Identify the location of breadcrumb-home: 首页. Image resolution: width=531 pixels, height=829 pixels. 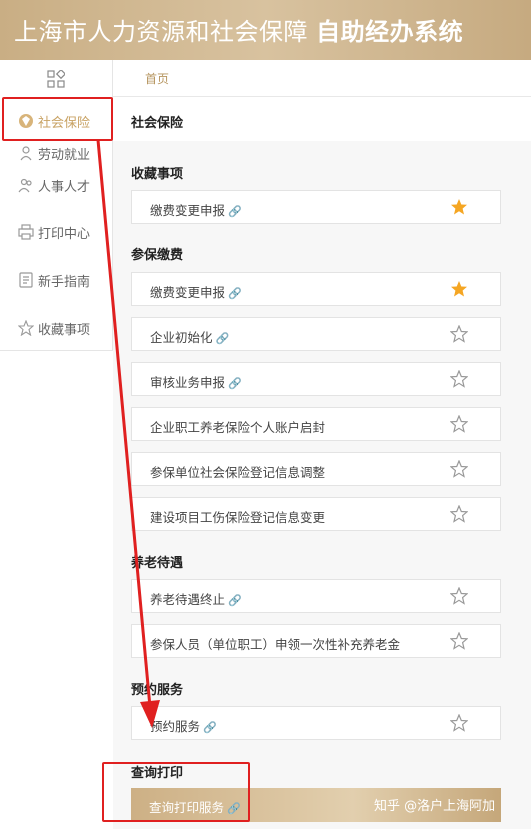
(157, 78).